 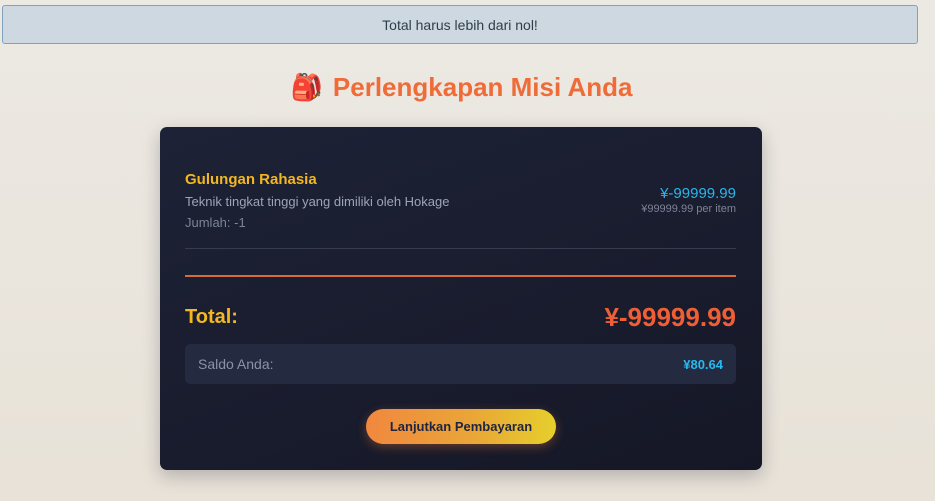 What do you see at coordinates (461, 426) in the screenshot?
I see `checkout-button: Lanjutkan Pembayaran` at bounding box center [461, 426].